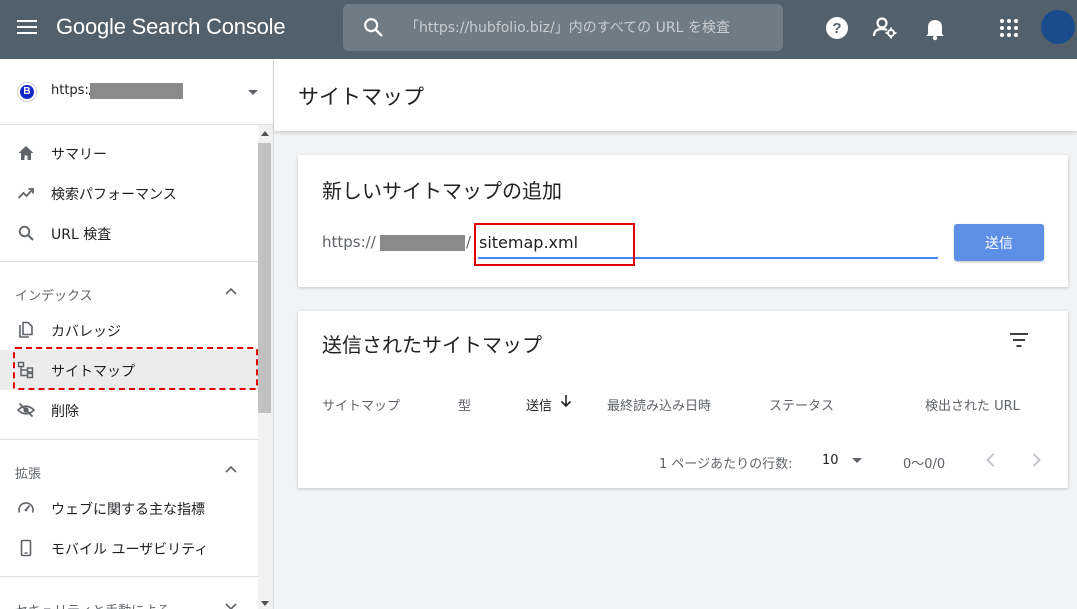  What do you see at coordinates (999, 242) in the screenshot?
I see `submit-button: 送信` at bounding box center [999, 242].